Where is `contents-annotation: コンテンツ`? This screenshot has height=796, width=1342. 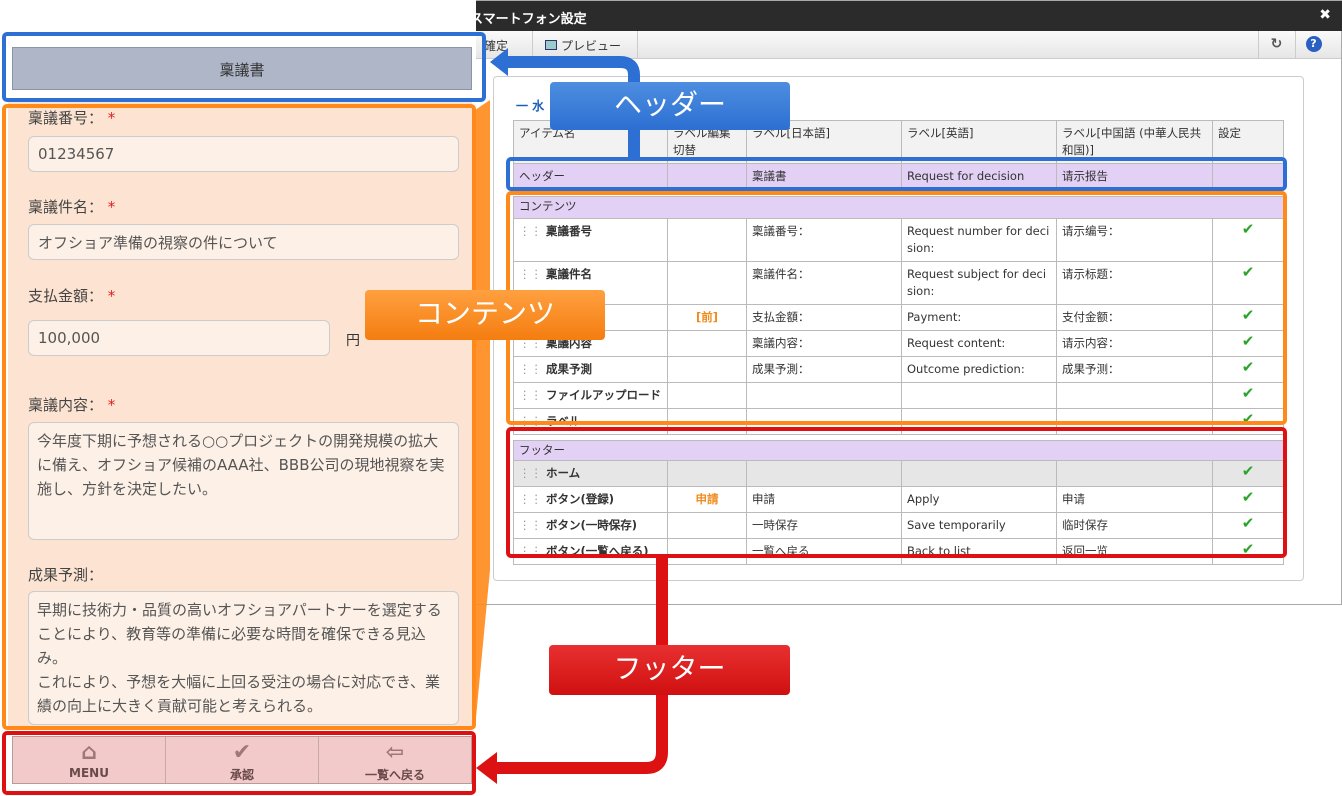 contents-annotation: コンテンツ is located at coordinates (485, 315).